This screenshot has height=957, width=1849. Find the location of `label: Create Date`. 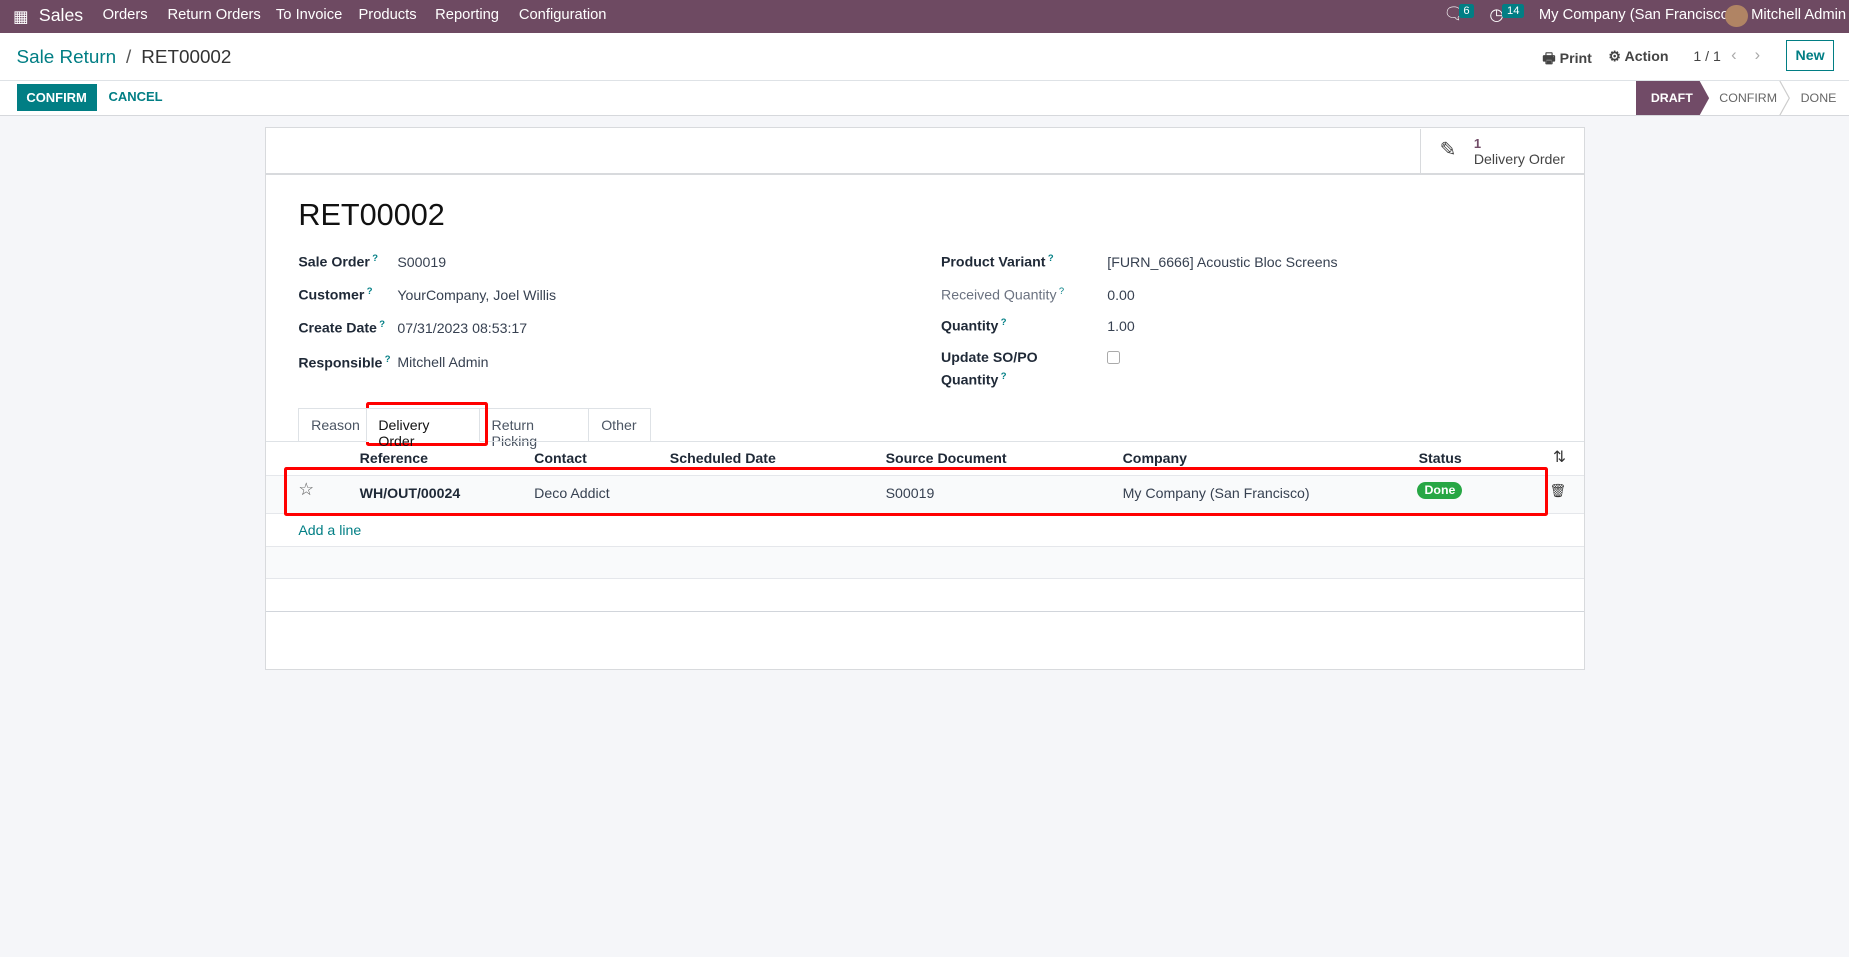

label: Create Date is located at coordinates (337, 328).